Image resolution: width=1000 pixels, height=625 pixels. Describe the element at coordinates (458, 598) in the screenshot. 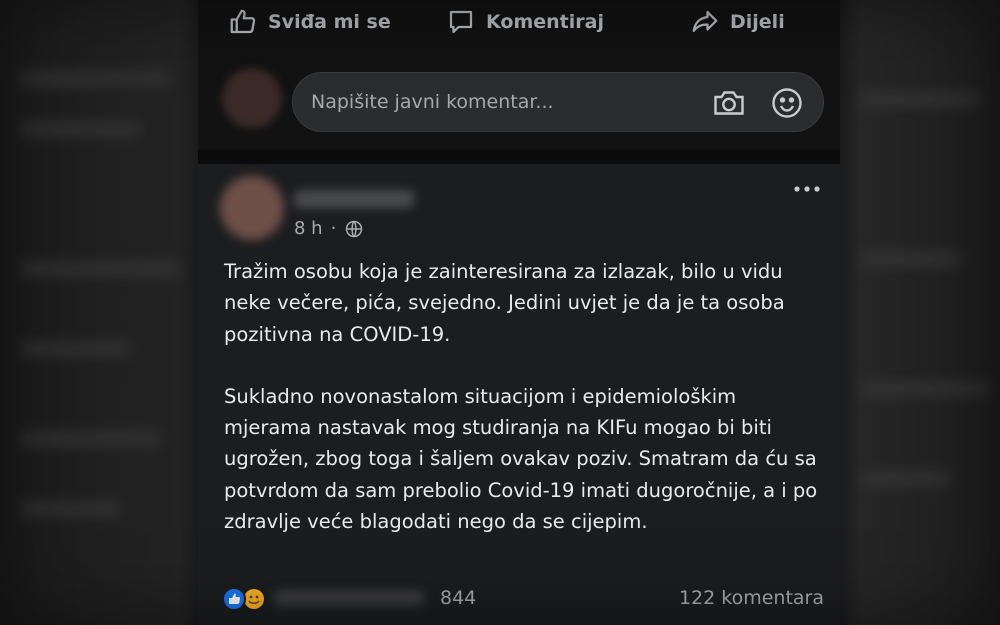

I see `reaction-count: 844` at that location.